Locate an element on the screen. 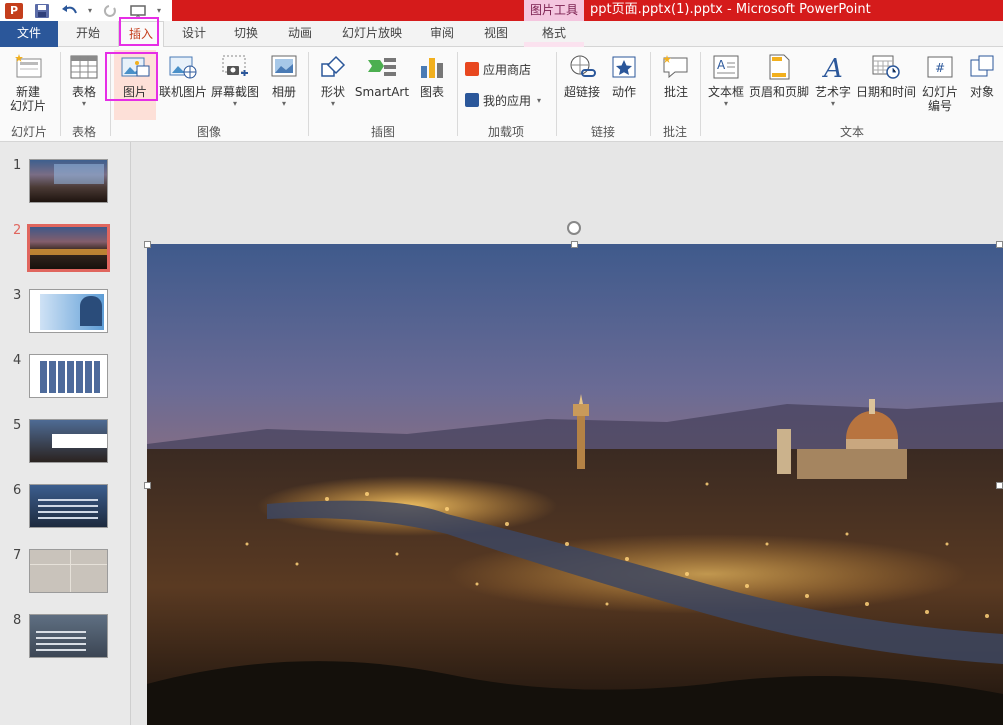 Image resolution: width=1003 pixels, height=725 pixels. slide-number-icon: # is located at coordinates (940, 67).